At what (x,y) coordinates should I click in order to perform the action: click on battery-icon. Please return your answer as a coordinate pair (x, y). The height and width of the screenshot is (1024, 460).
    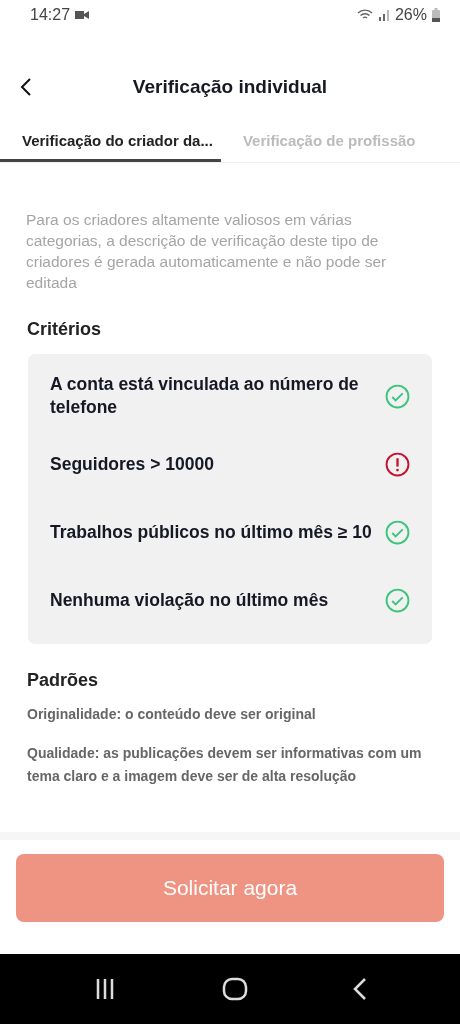
    Looking at the image, I should click on (436, 15).